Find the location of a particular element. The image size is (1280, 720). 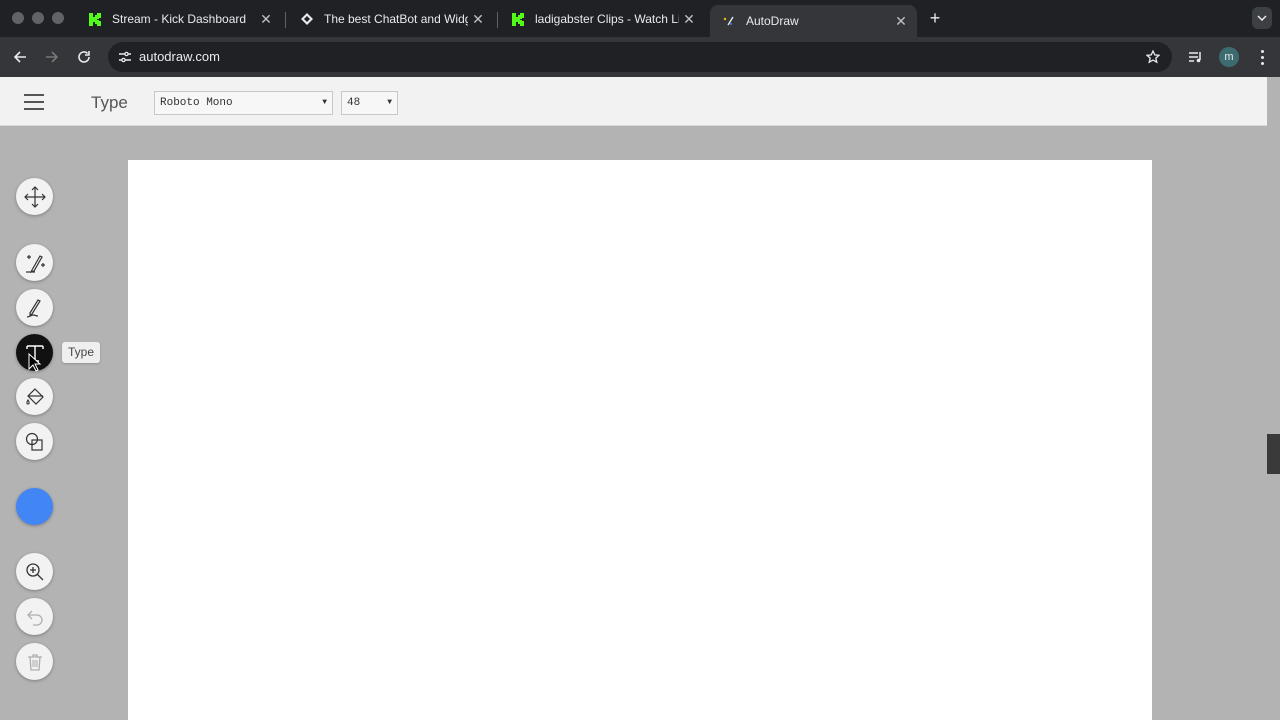

autodraw-tool-button is located at coordinates (34, 262).